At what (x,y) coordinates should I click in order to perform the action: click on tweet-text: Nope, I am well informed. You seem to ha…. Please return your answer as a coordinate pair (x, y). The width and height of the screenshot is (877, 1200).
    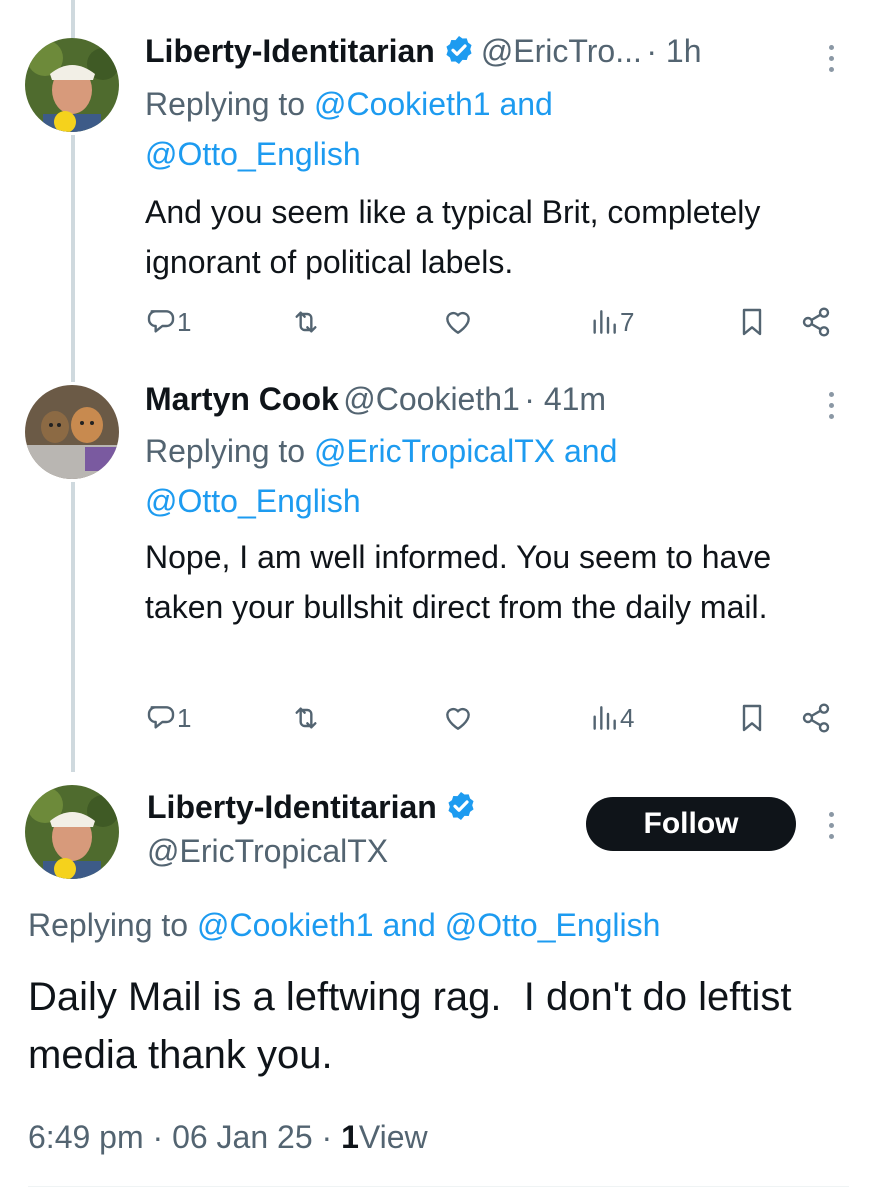
    Looking at the image, I should click on (458, 582).